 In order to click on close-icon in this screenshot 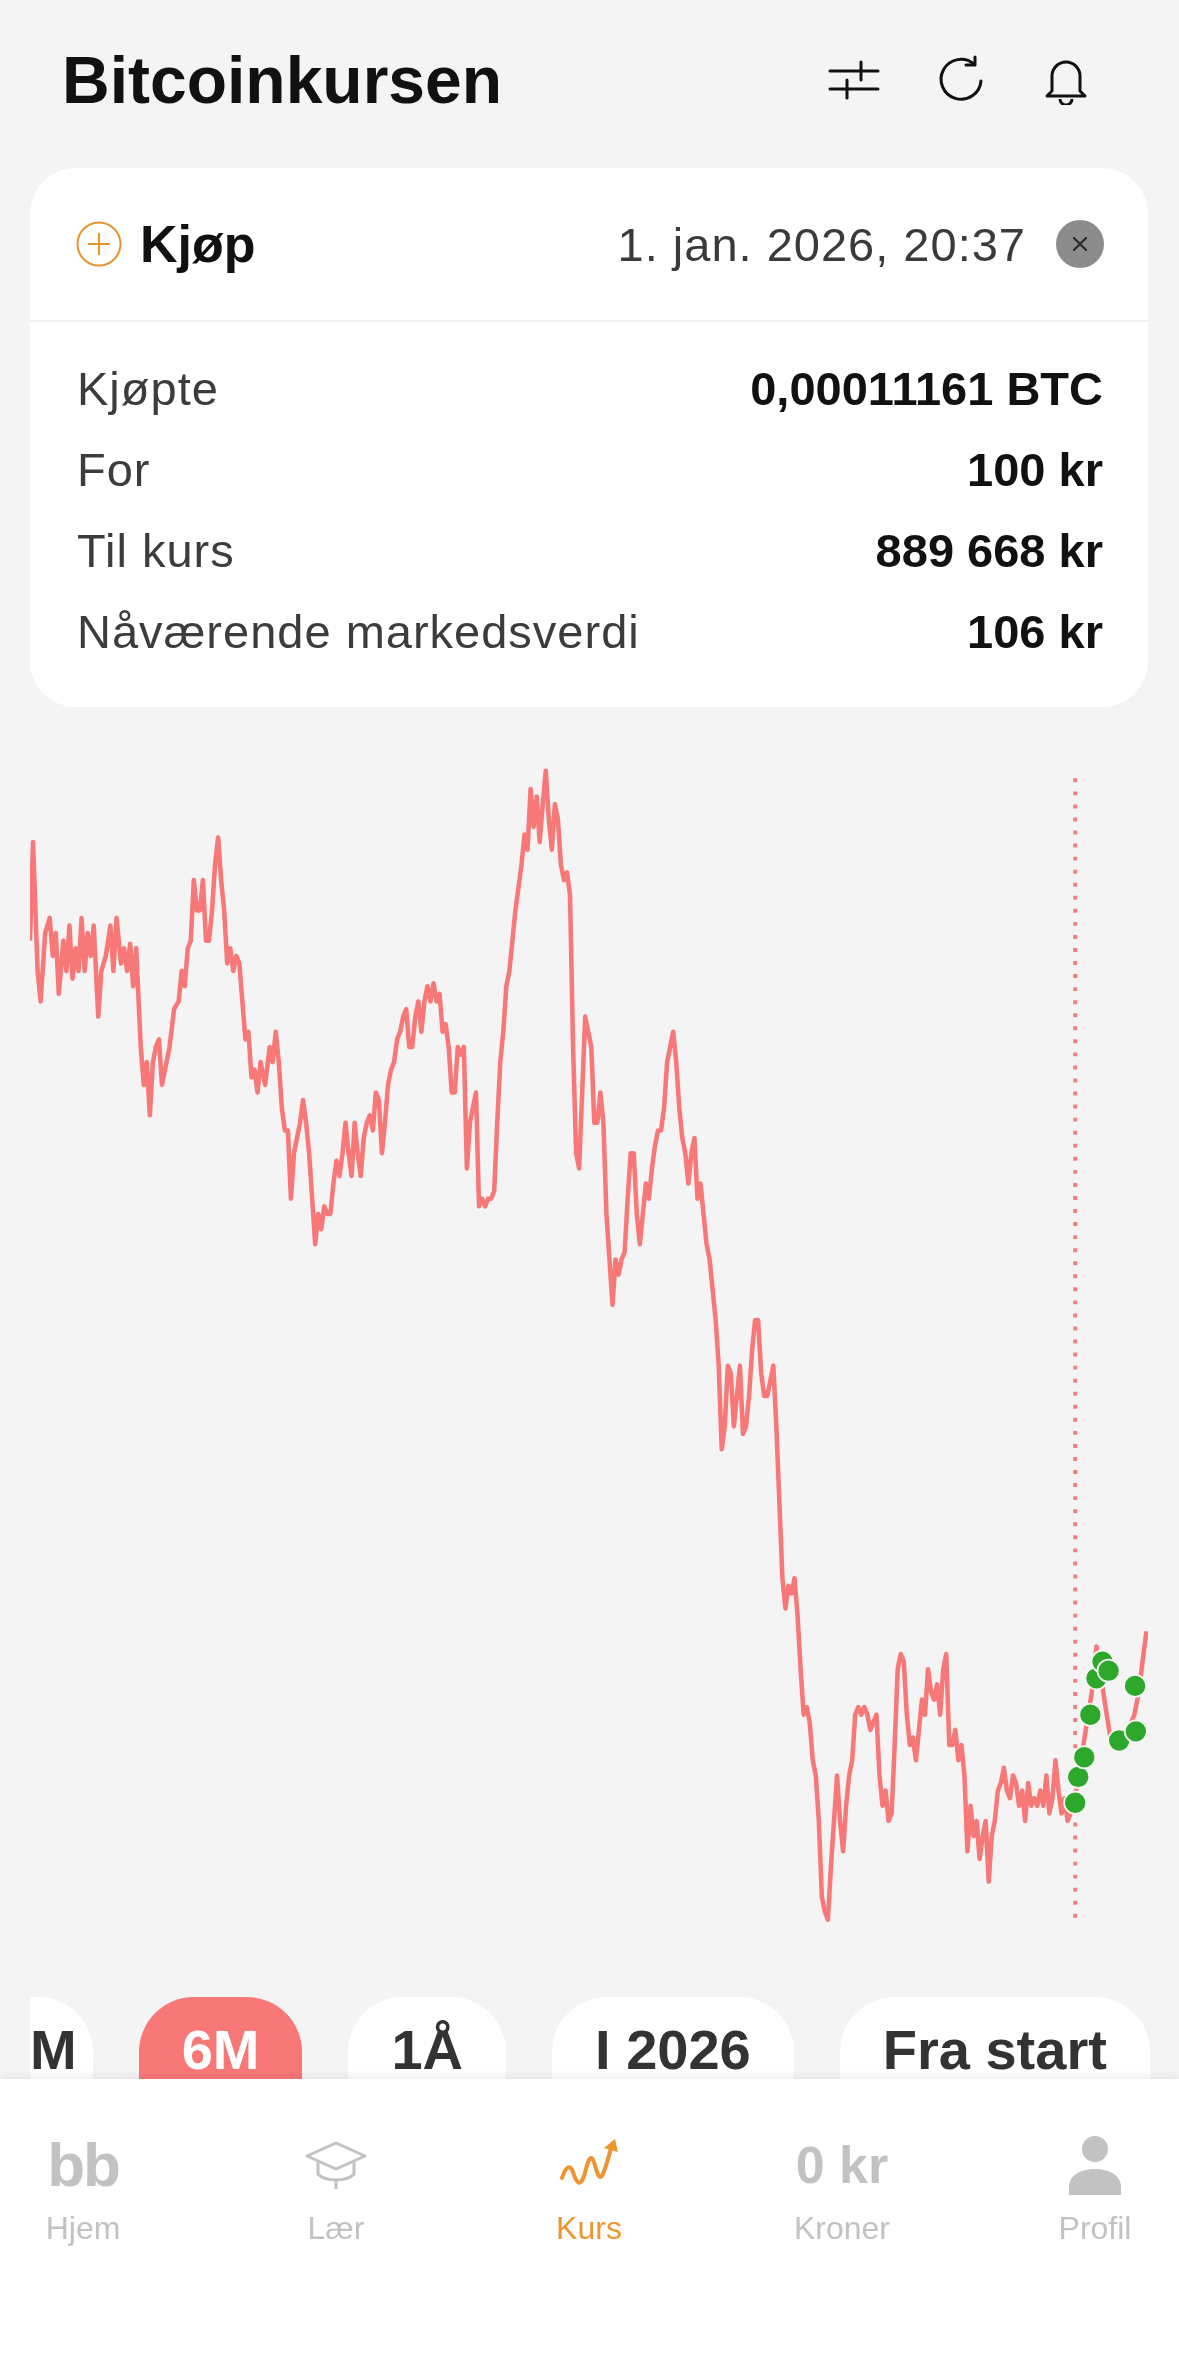, I will do `click(1080, 244)`.